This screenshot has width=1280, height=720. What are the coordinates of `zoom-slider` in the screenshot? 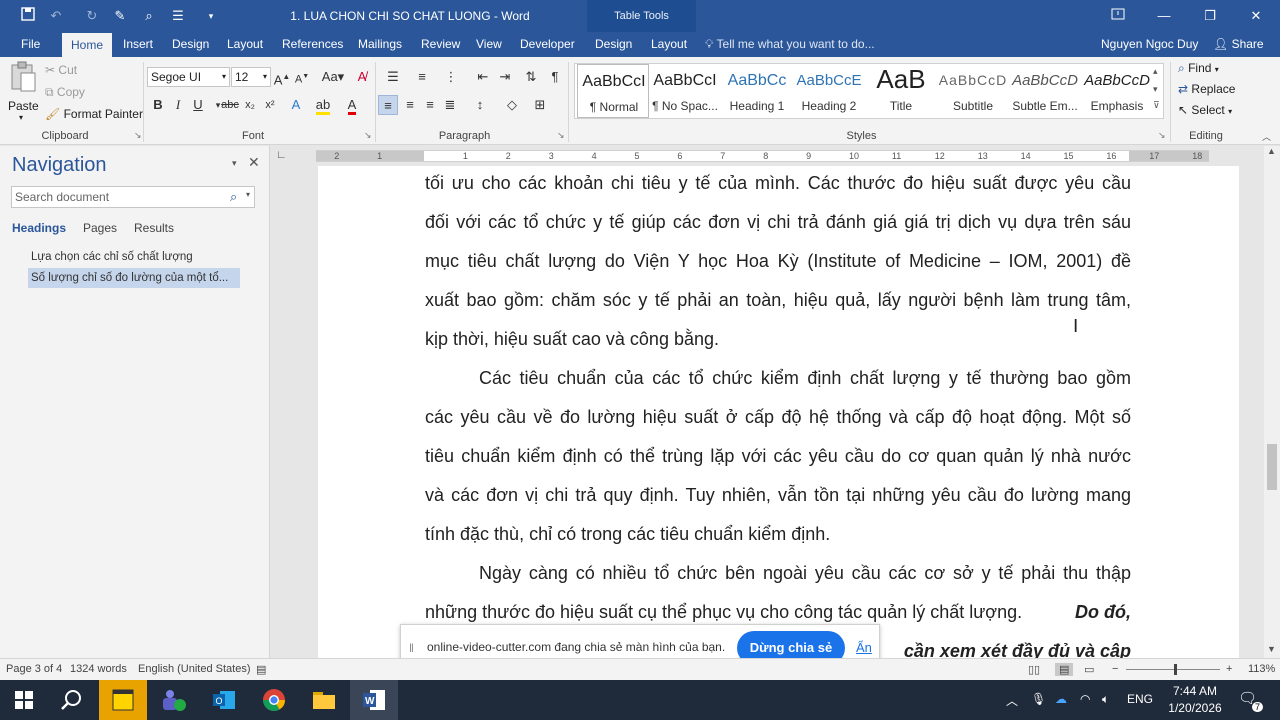 It's located at (1173, 669).